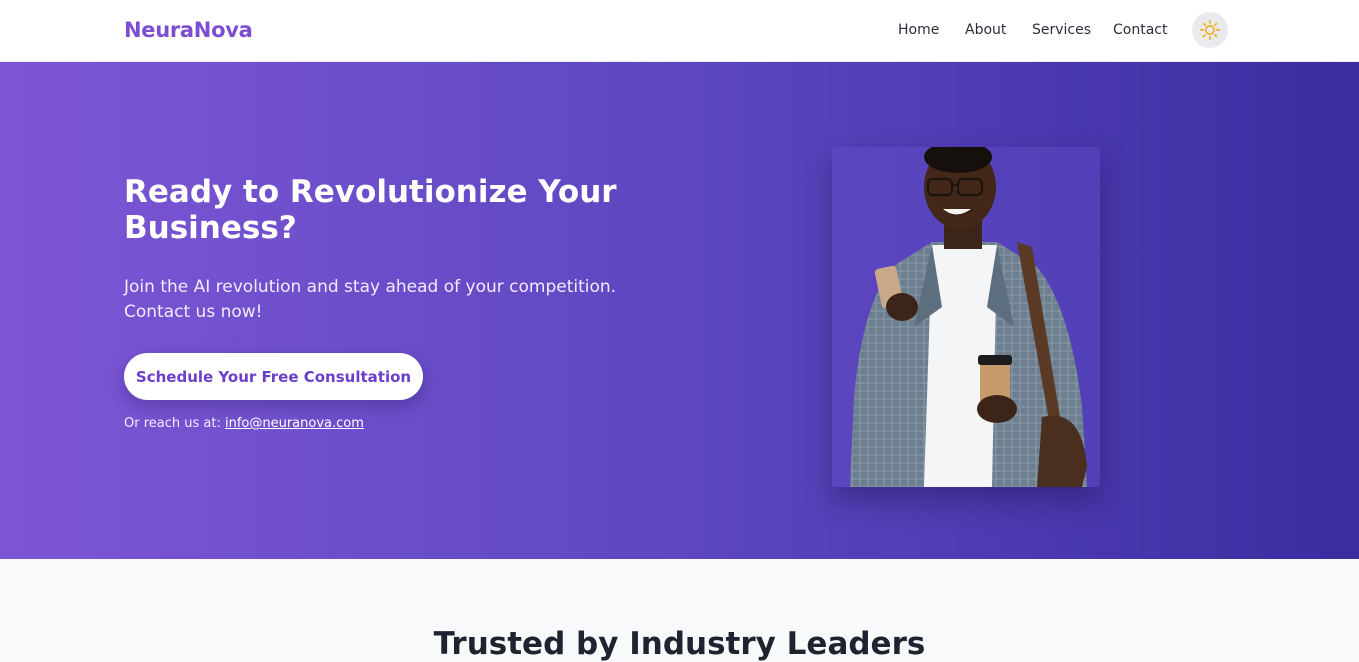 The height and width of the screenshot is (662, 1359). Describe the element at coordinates (679, 644) in the screenshot. I see `trusted-section-title: Trusted by Industry Leaders` at that location.